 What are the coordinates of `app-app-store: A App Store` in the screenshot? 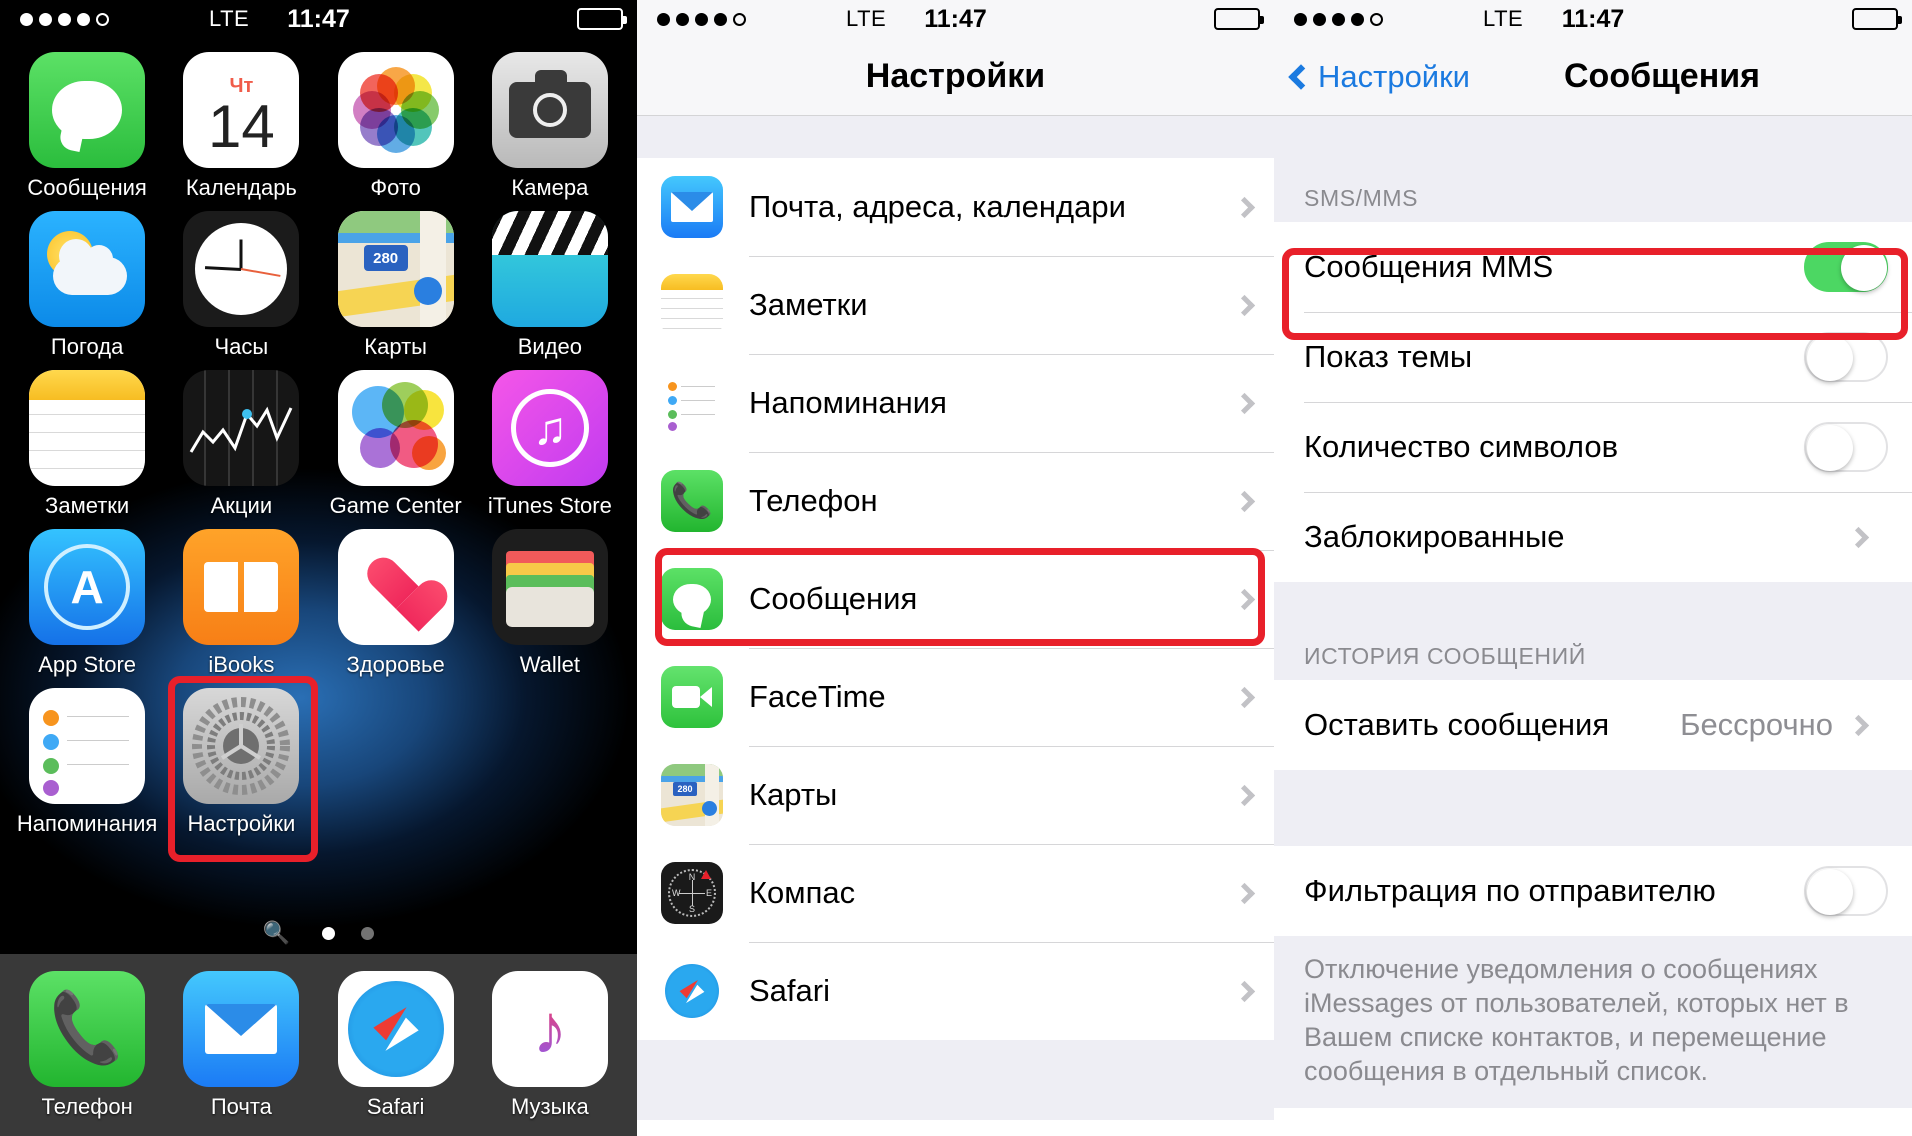 It's located at (87, 603).